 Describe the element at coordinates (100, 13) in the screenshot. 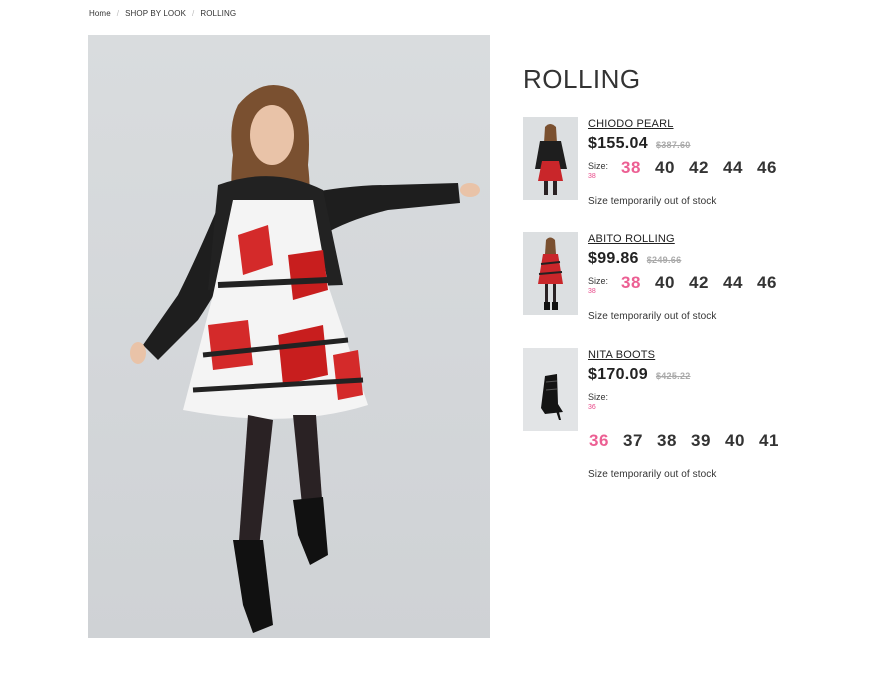

I see `breadcrumb-home-link: Home` at that location.